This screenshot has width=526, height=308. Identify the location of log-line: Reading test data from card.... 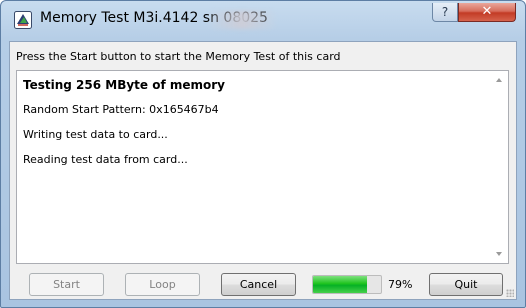
(105, 159).